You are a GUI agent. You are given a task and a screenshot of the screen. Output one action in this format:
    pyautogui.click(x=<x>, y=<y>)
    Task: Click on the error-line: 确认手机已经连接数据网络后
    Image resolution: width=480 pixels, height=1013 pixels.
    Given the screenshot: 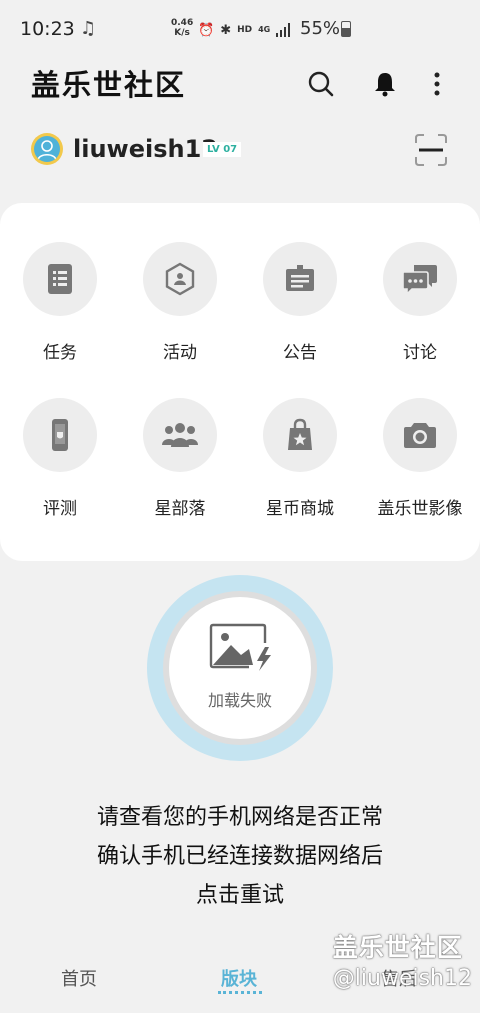 What is the action you would take?
    pyautogui.click(x=239, y=856)
    